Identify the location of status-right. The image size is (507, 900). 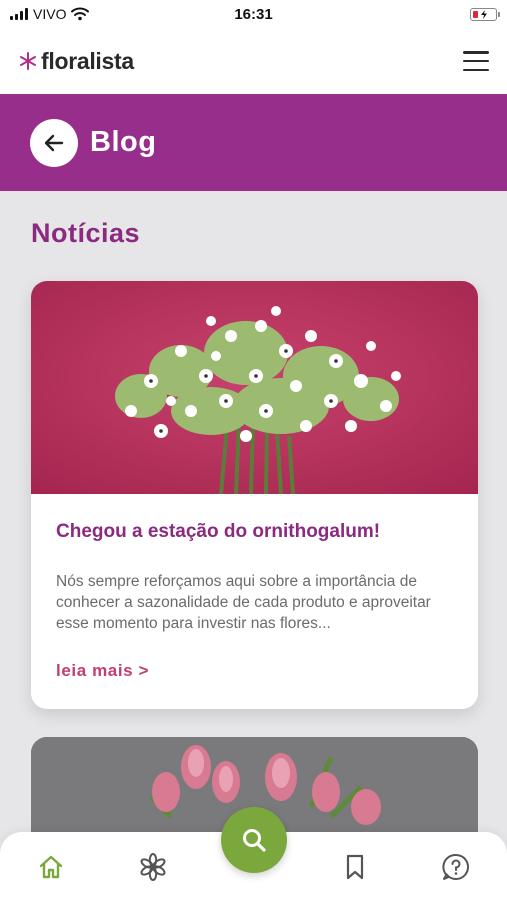
(485, 14).